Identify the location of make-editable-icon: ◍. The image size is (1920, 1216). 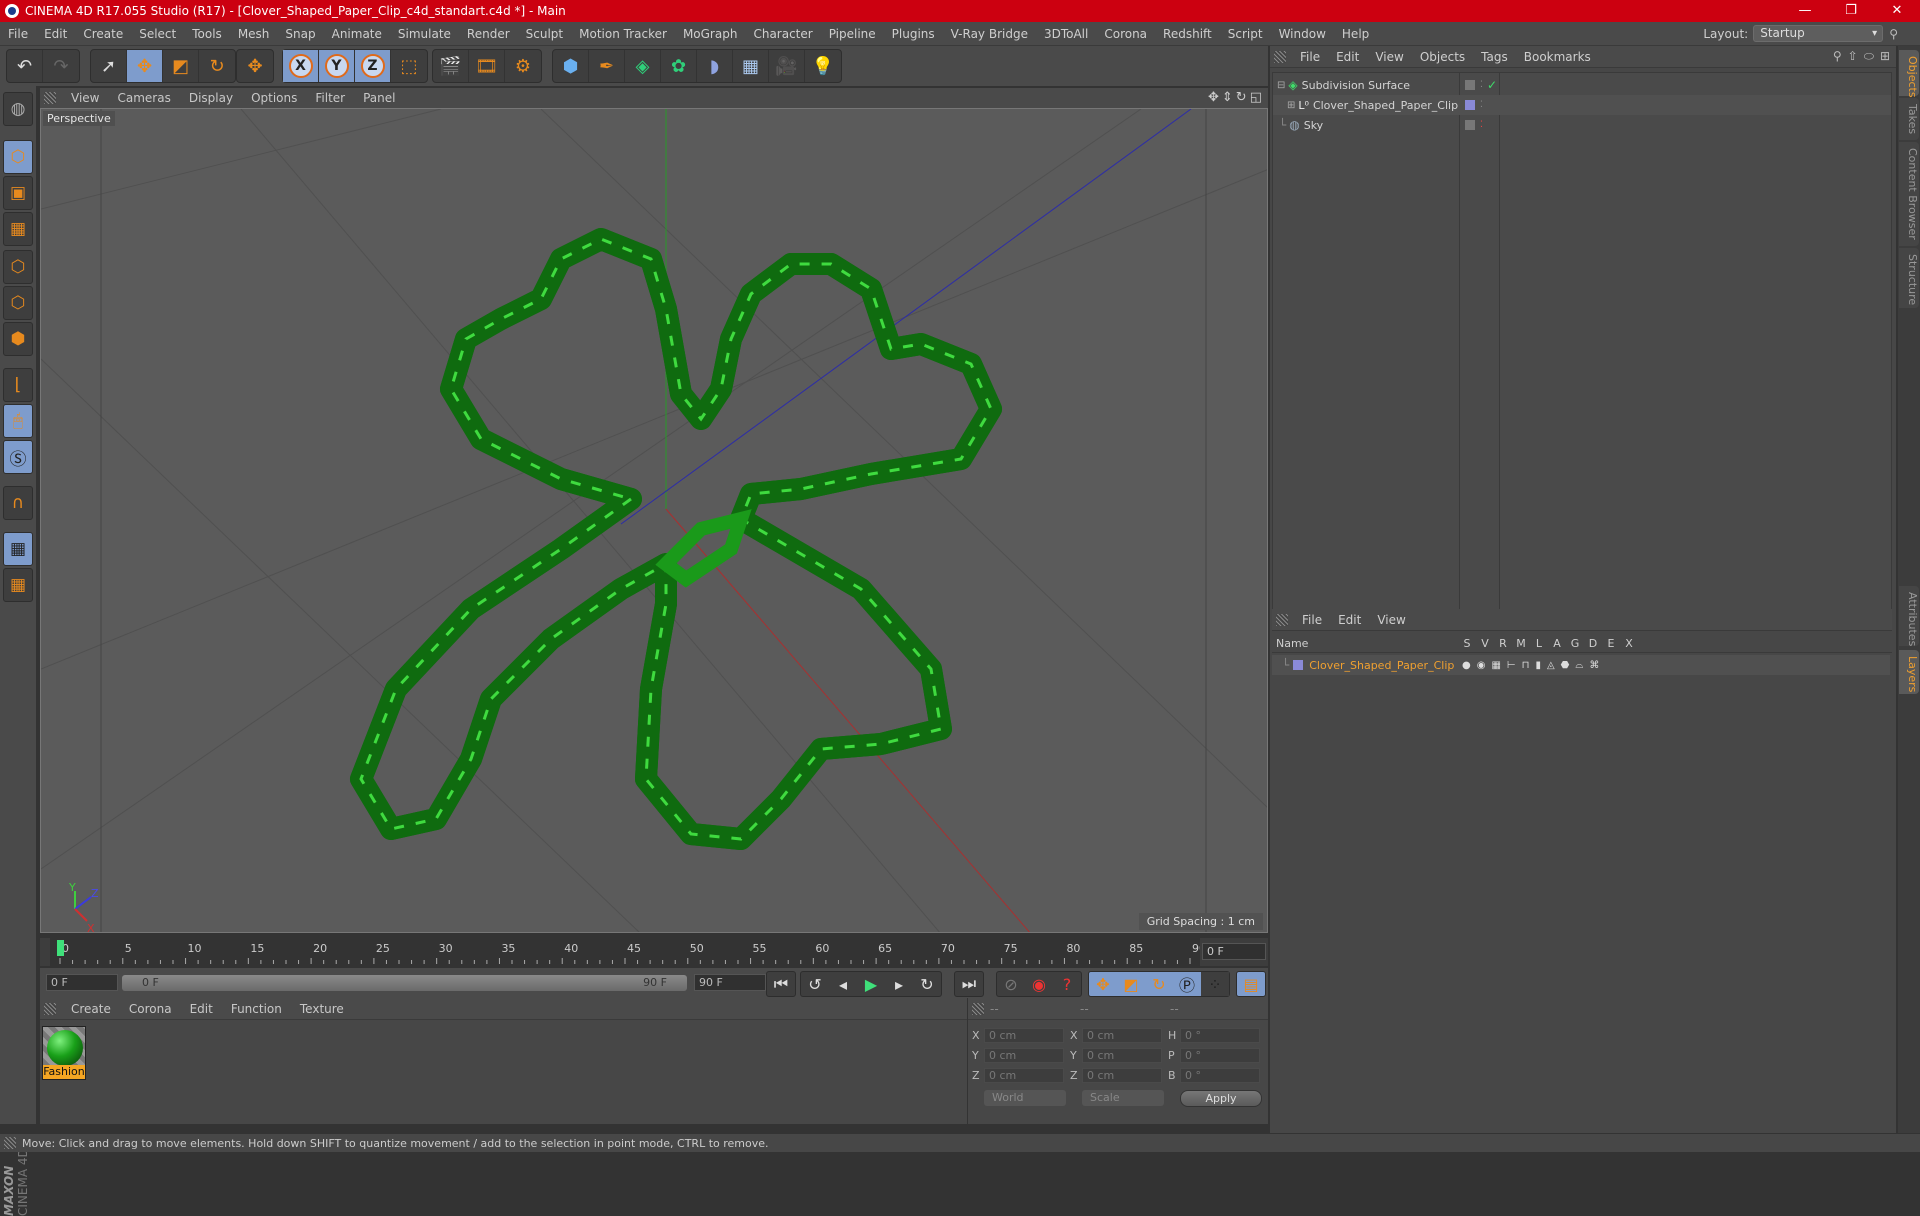
(18, 109).